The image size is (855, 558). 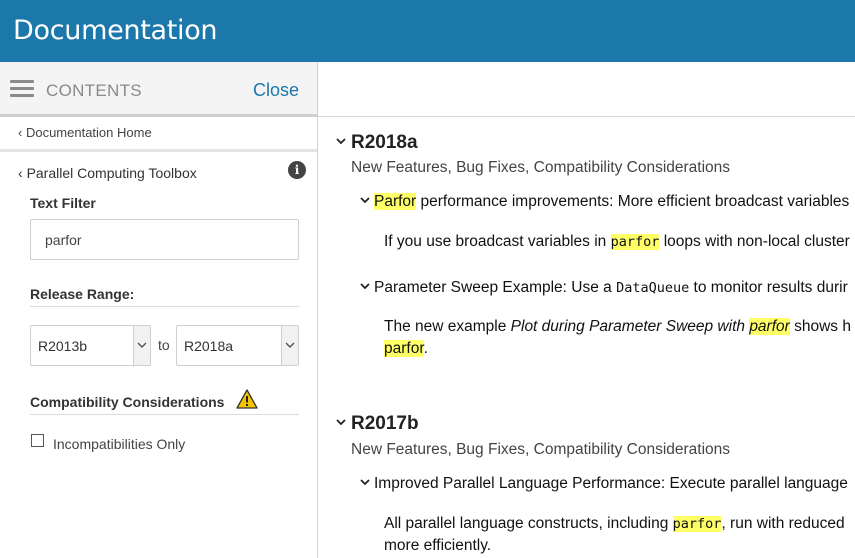 I want to click on description-text: shows h, so click(x=820, y=326).